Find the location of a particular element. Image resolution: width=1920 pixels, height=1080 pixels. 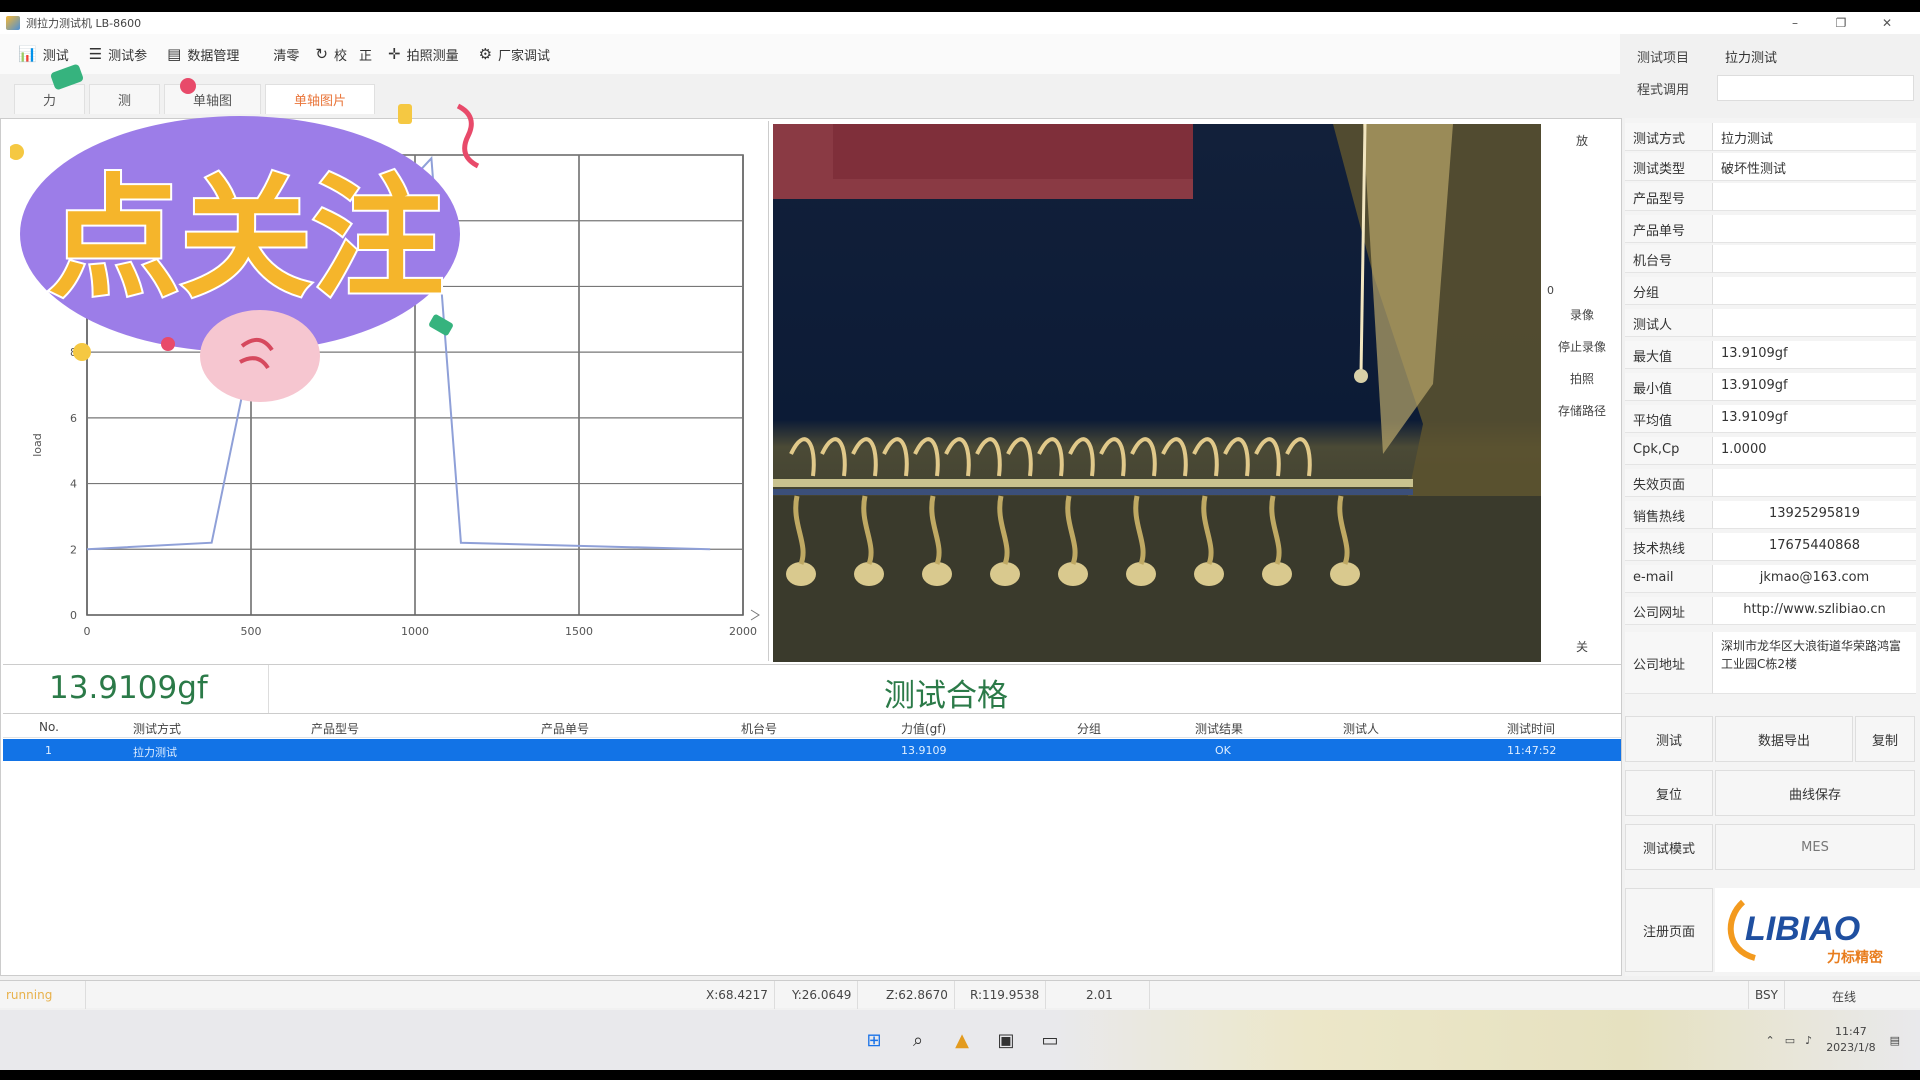

y-tick-label: 0 is located at coordinates (73, 615).